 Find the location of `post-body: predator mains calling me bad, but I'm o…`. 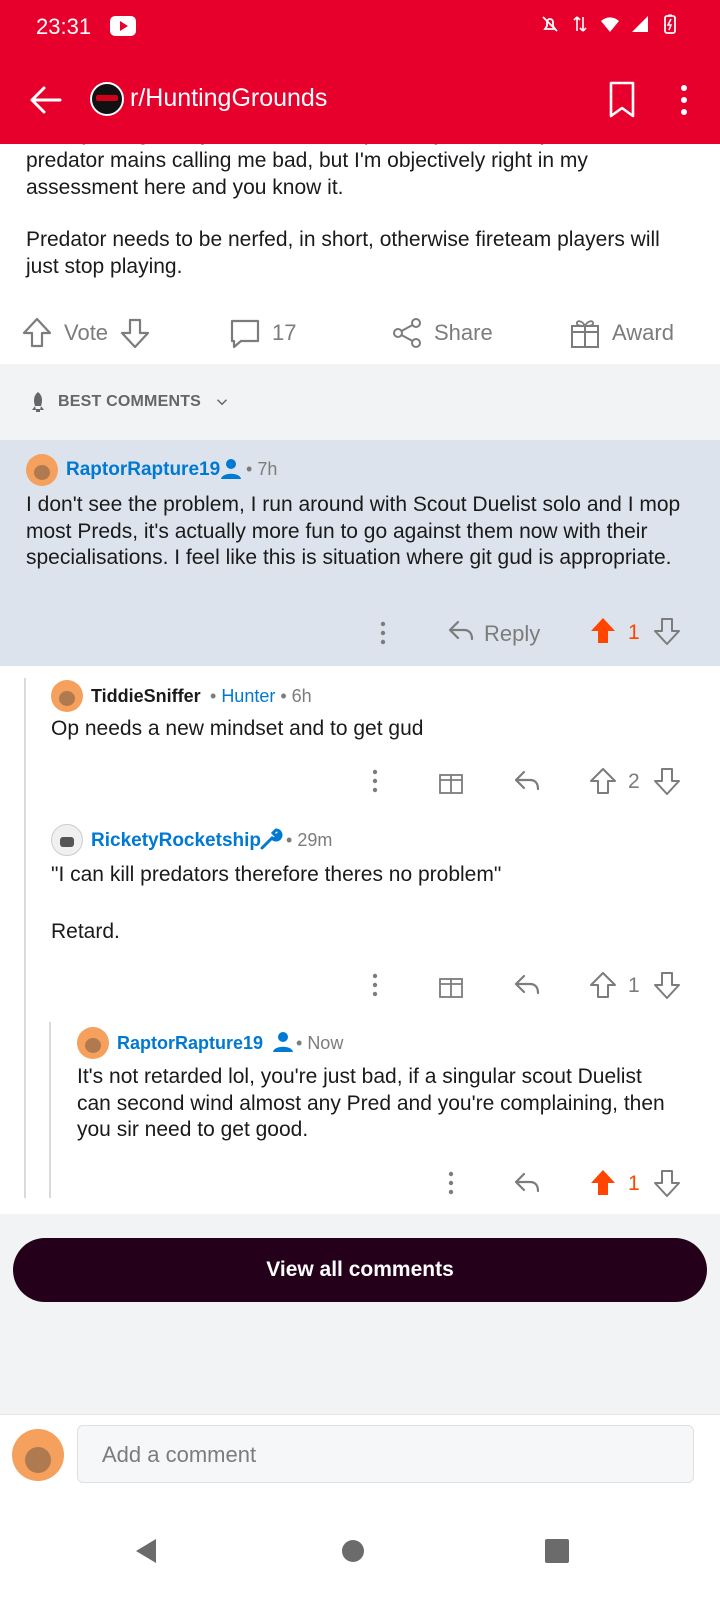

post-body: predator mains calling me bad, but I'm o… is located at coordinates (361, 214).